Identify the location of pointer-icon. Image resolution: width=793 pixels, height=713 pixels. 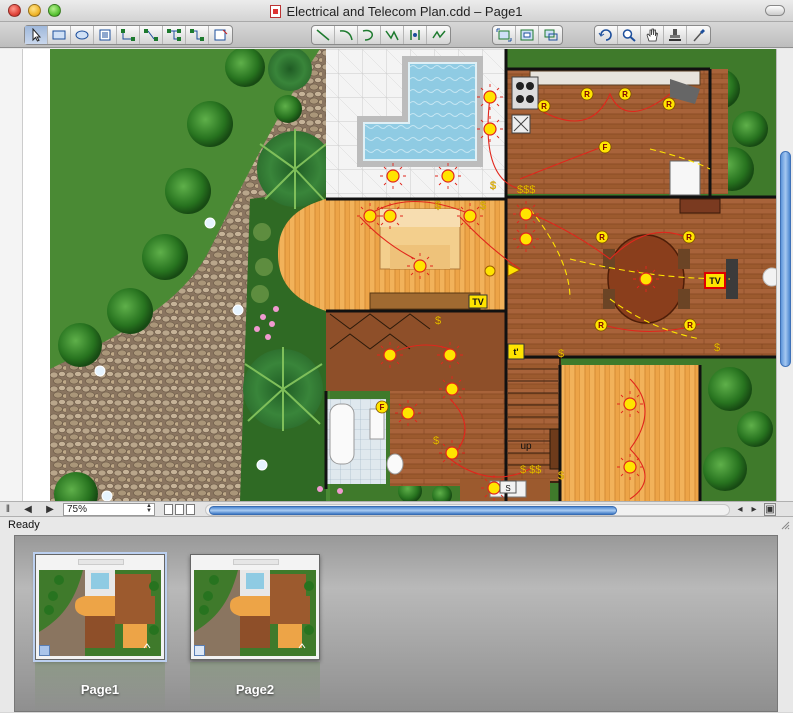
(37, 35).